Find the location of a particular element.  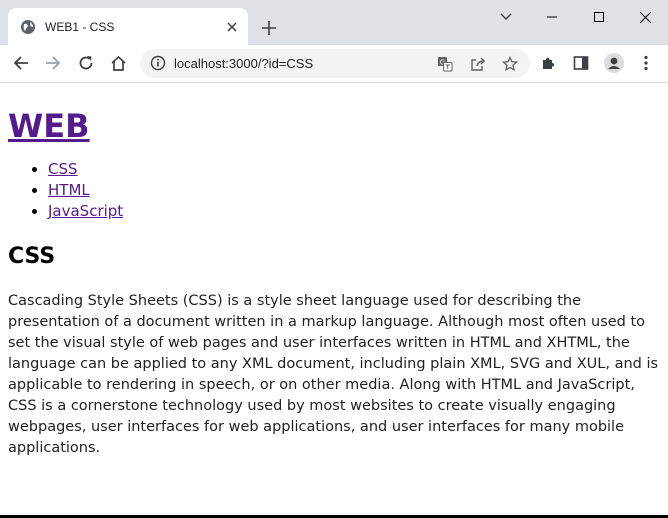

puzzle-icon is located at coordinates (549, 63).